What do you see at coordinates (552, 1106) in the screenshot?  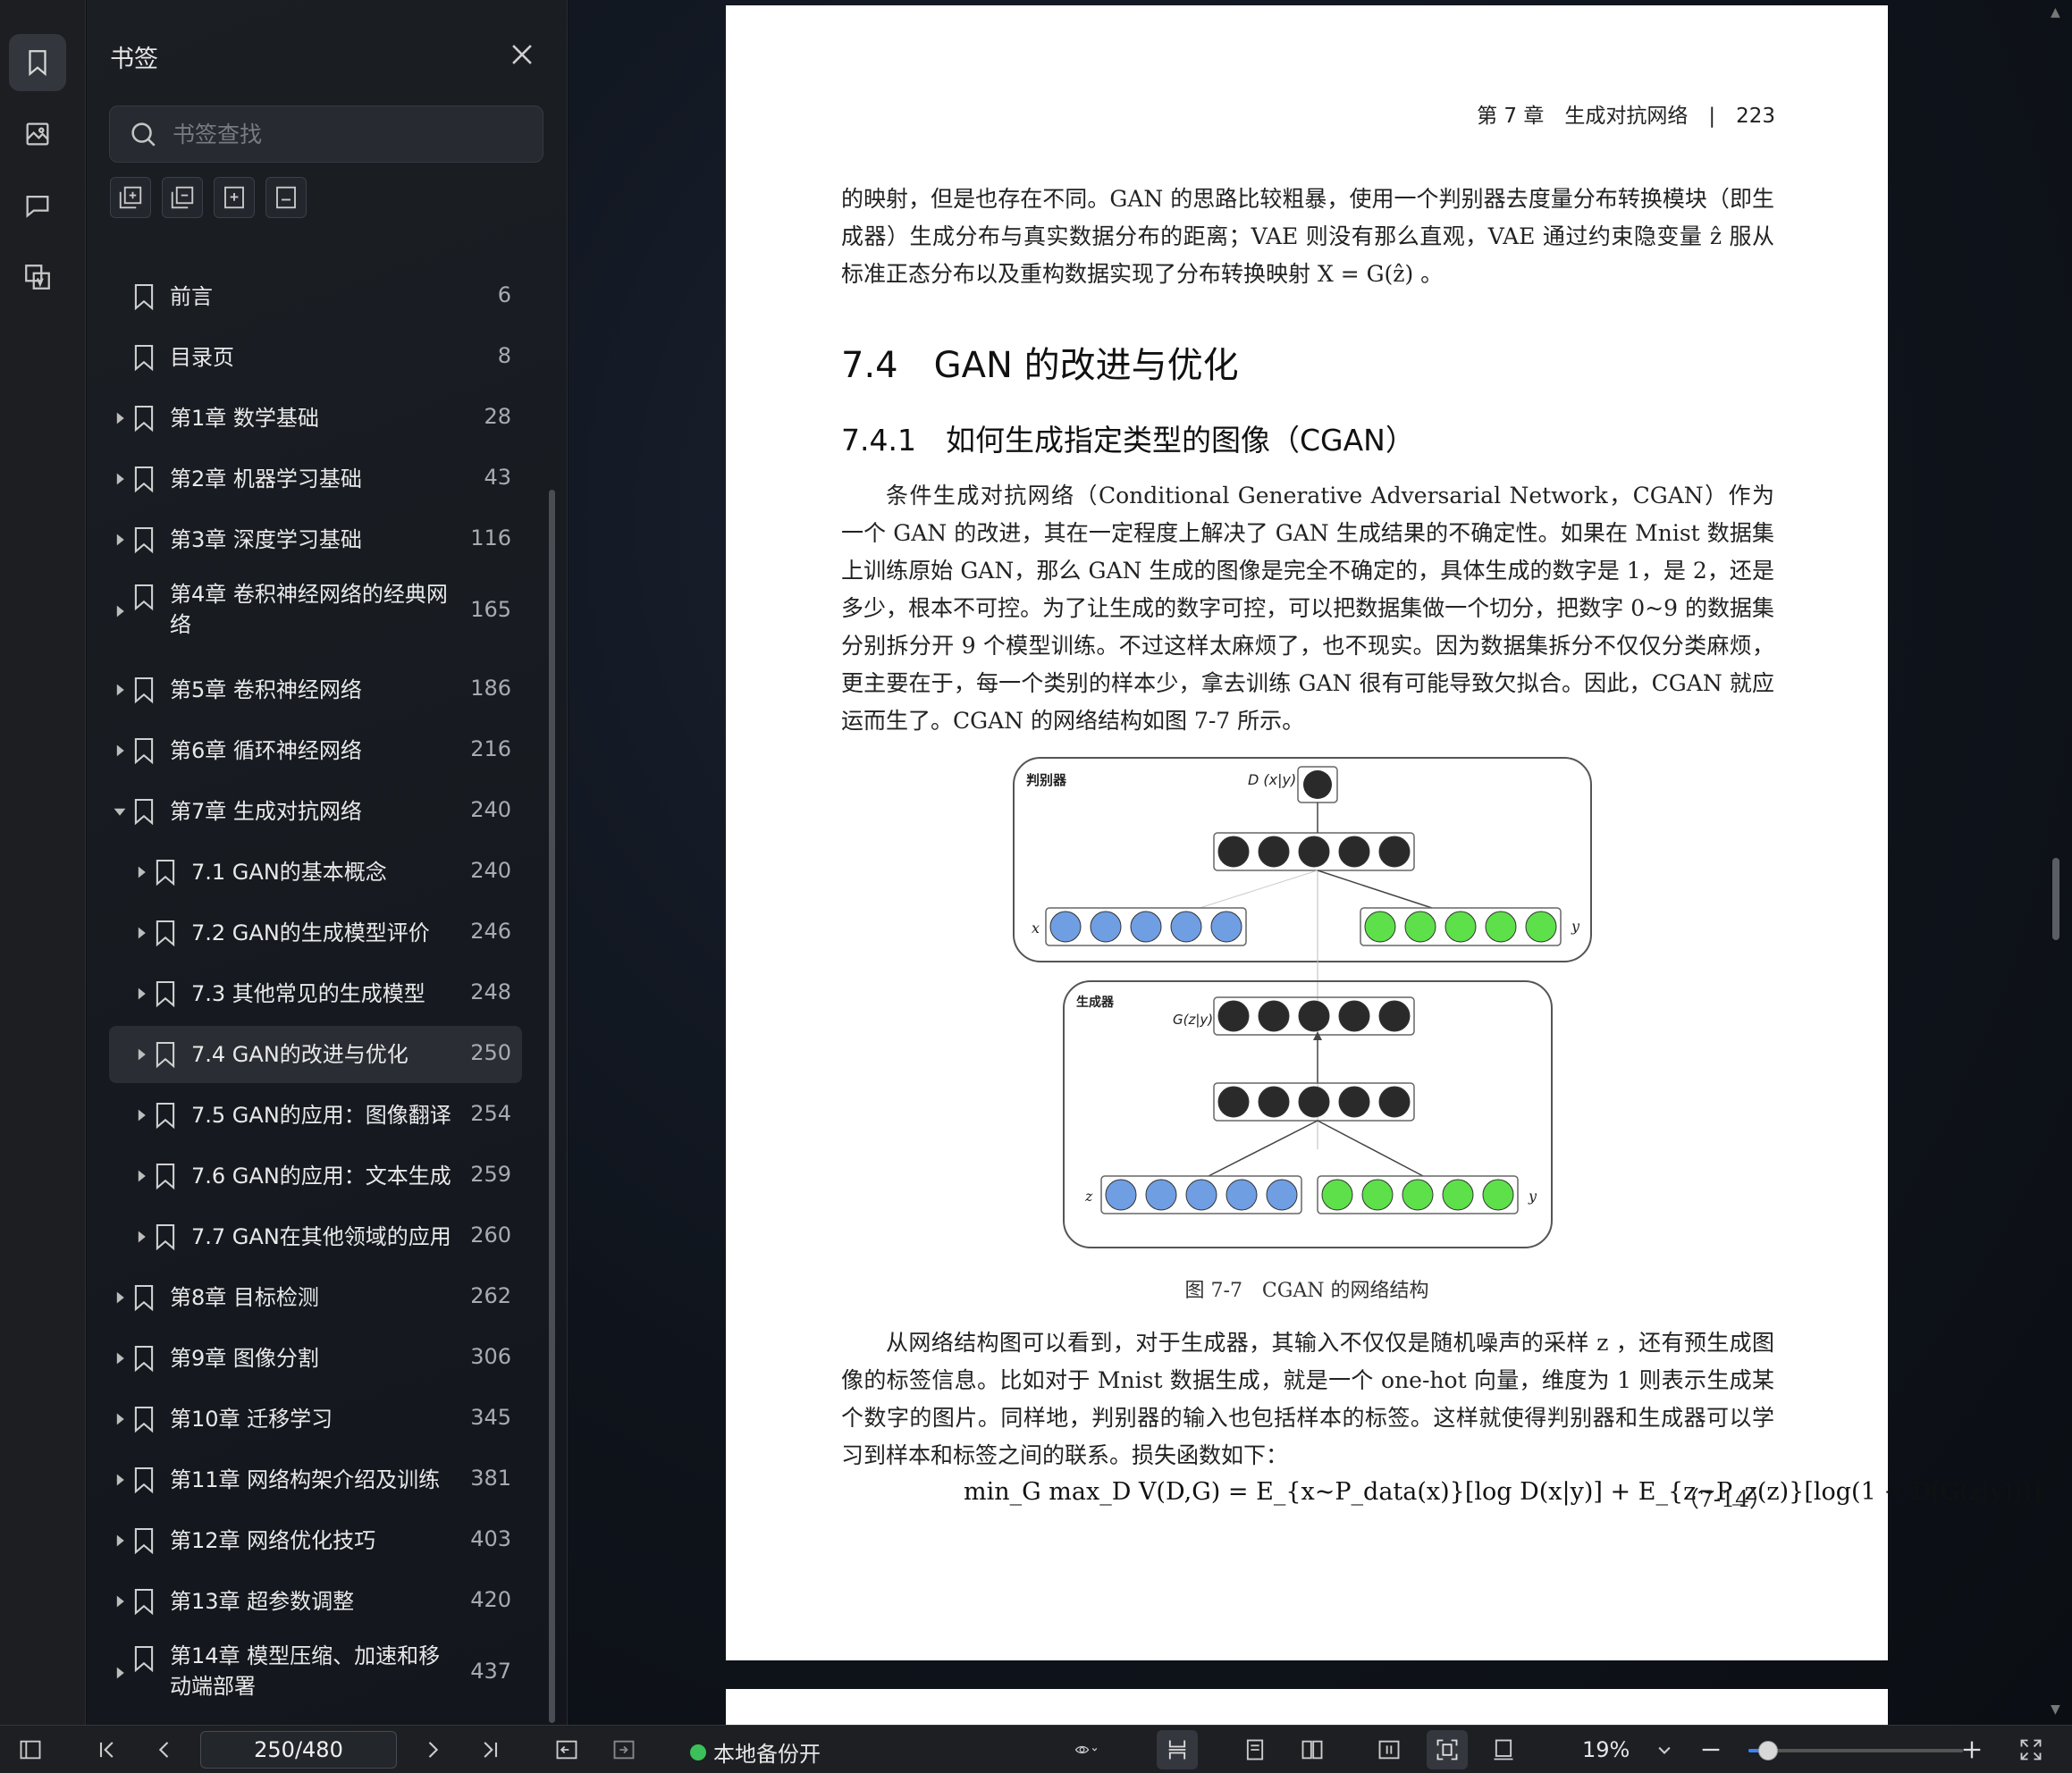 I see `panel-scrollbar` at bounding box center [552, 1106].